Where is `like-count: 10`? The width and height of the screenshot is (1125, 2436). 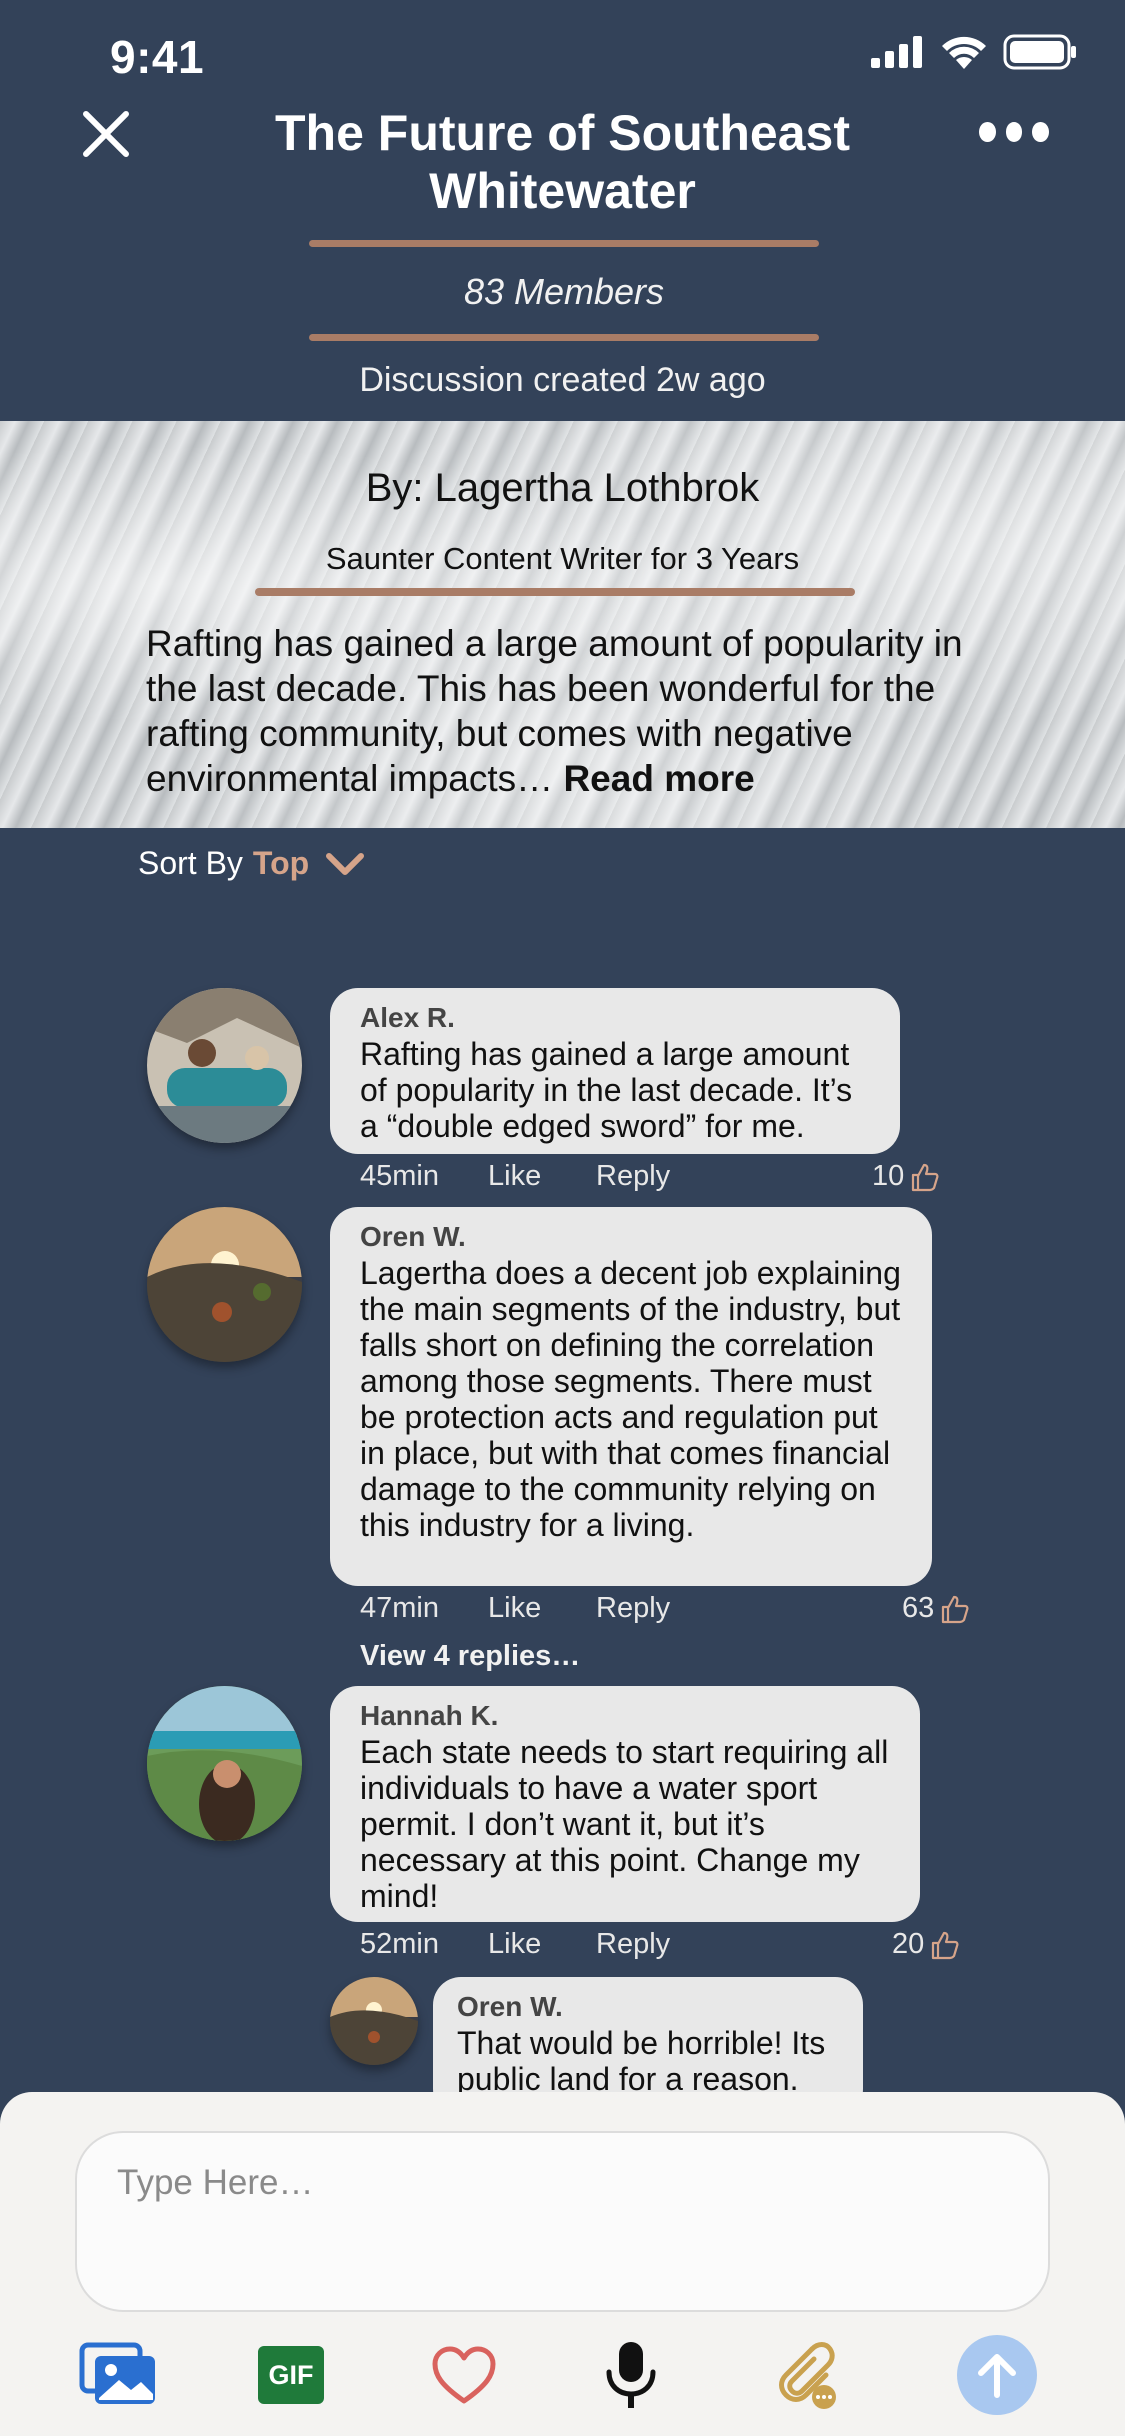
like-count: 10 is located at coordinates (906, 1176).